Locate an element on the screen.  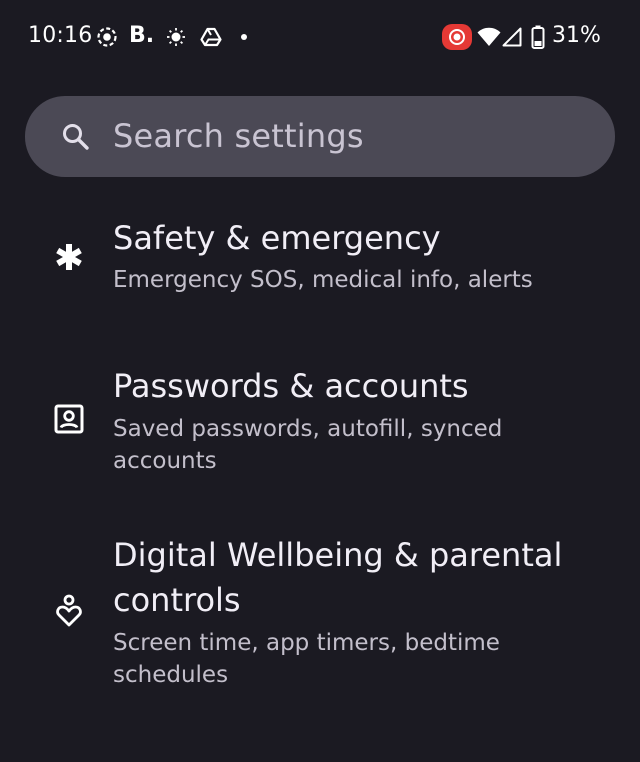
item-title: Safety & emergency is located at coordinates (277, 238).